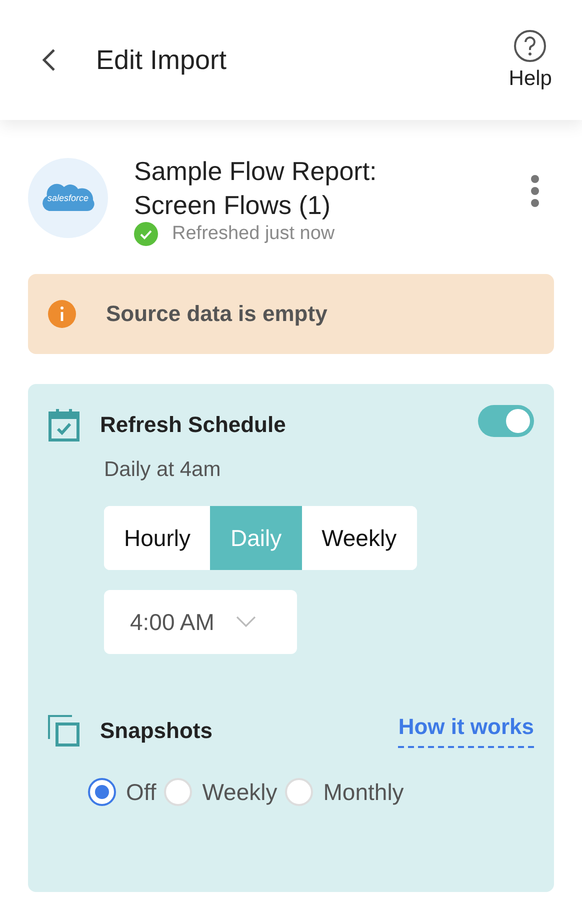 The image size is (582, 916). I want to click on snapshot-option: Off, so click(122, 792).